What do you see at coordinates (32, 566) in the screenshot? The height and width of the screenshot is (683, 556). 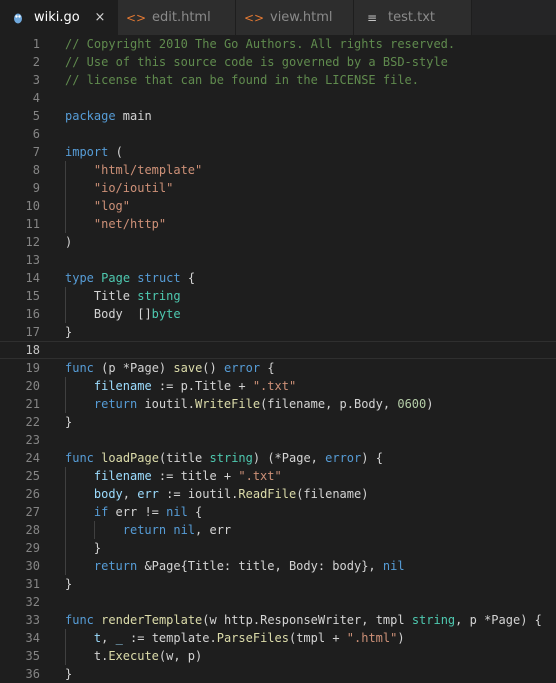 I see `line-number: 30` at bounding box center [32, 566].